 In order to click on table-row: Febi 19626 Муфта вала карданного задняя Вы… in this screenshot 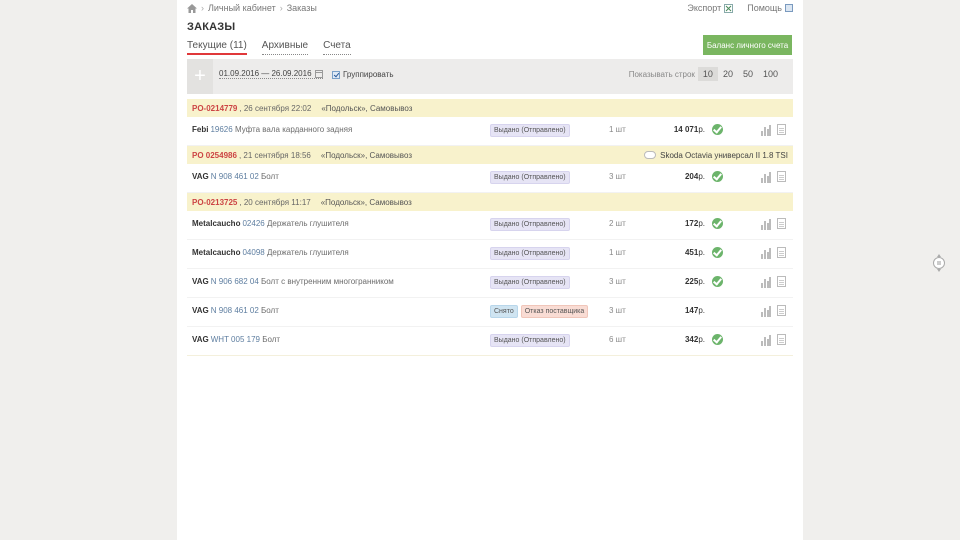, I will do `click(490, 131)`.